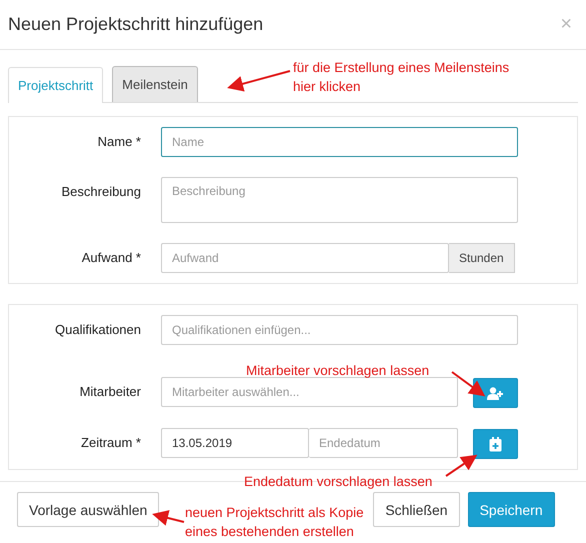 The width and height of the screenshot is (586, 543). What do you see at coordinates (118, 141) in the screenshot?
I see `field-label: Name *` at bounding box center [118, 141].